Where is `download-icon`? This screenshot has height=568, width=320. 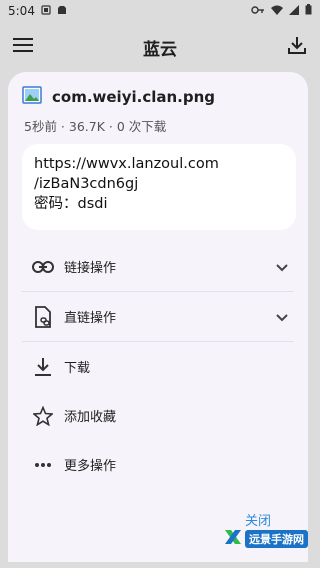 download-icon is located at coordinates (43, 367).